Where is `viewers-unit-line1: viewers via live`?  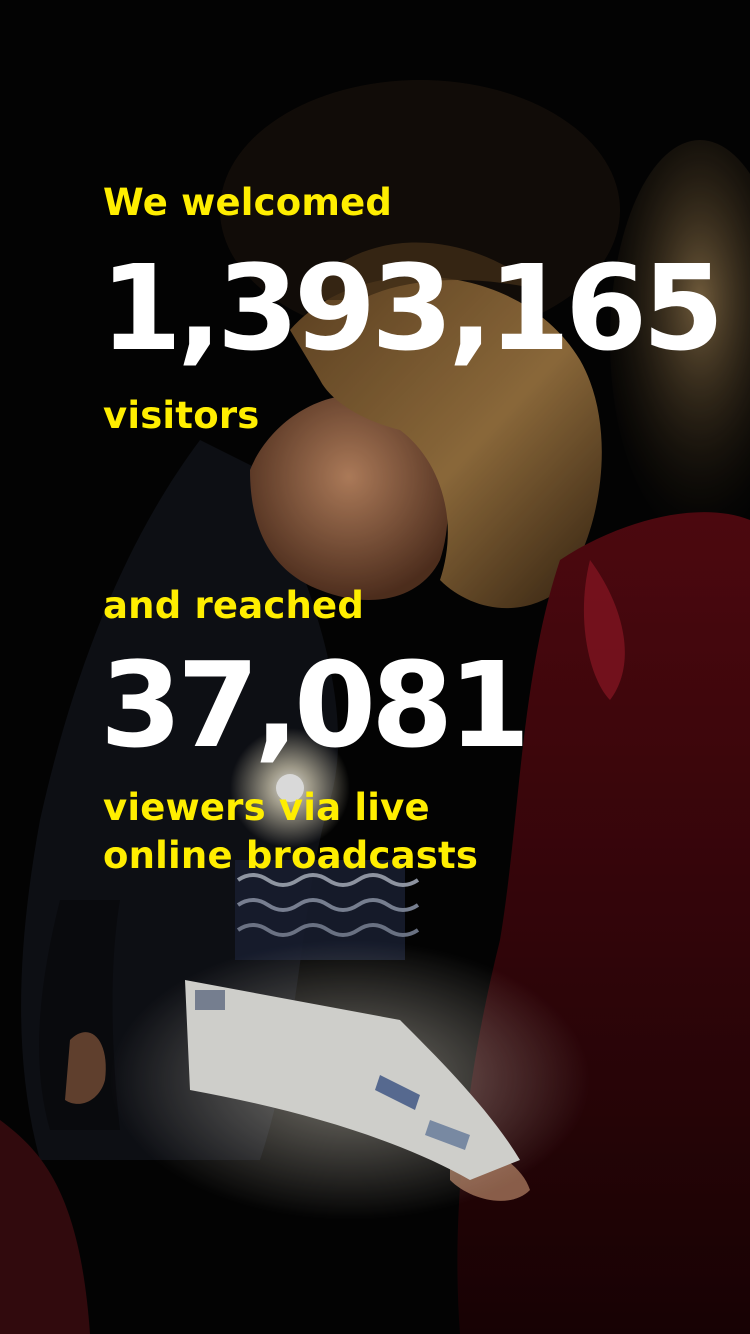 viewers-unit-line1: viewers via live is located at coordinates (266, 807).